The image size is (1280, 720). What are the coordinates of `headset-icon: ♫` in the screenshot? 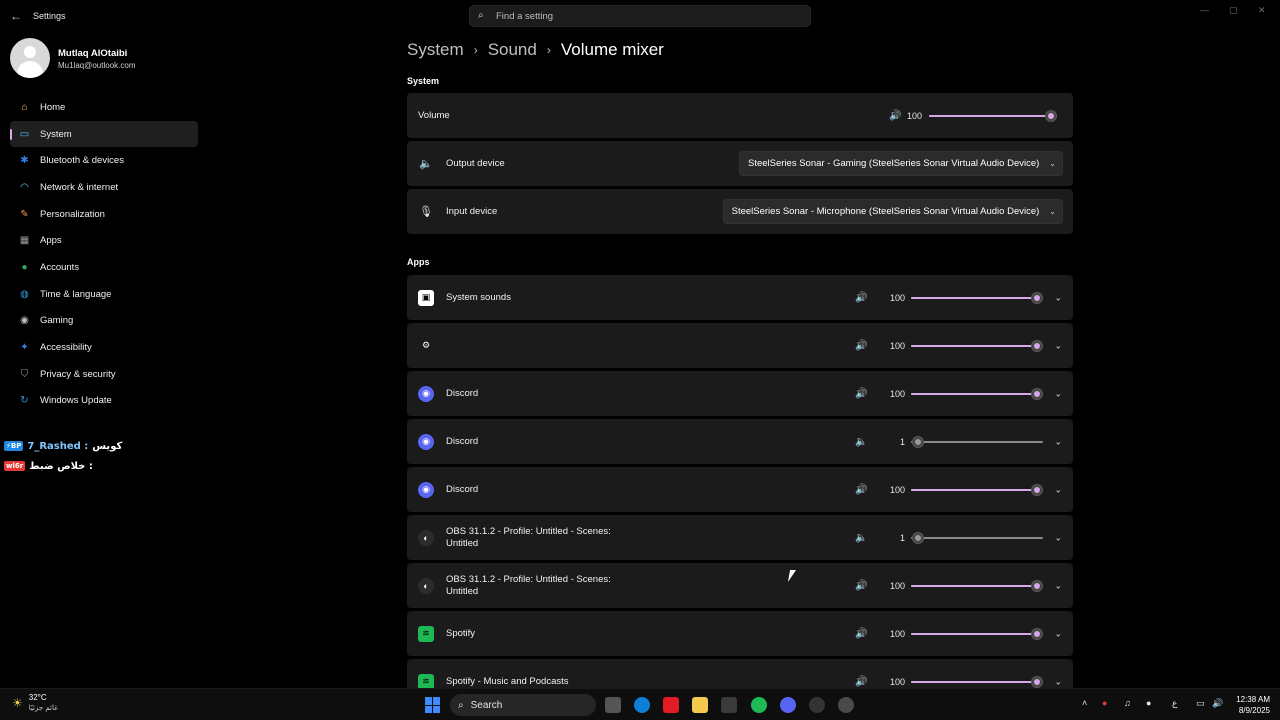 It's located at (1127, 703).